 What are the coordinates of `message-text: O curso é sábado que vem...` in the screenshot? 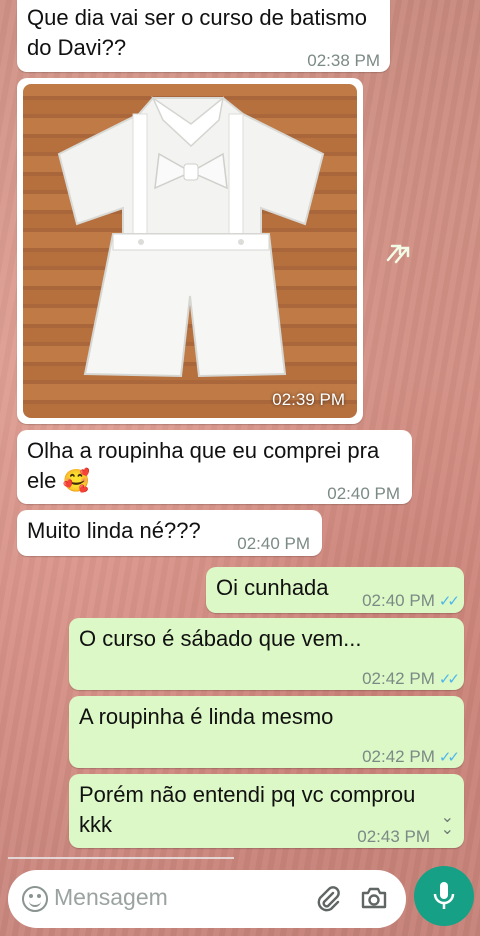 It's located at (220, 638).